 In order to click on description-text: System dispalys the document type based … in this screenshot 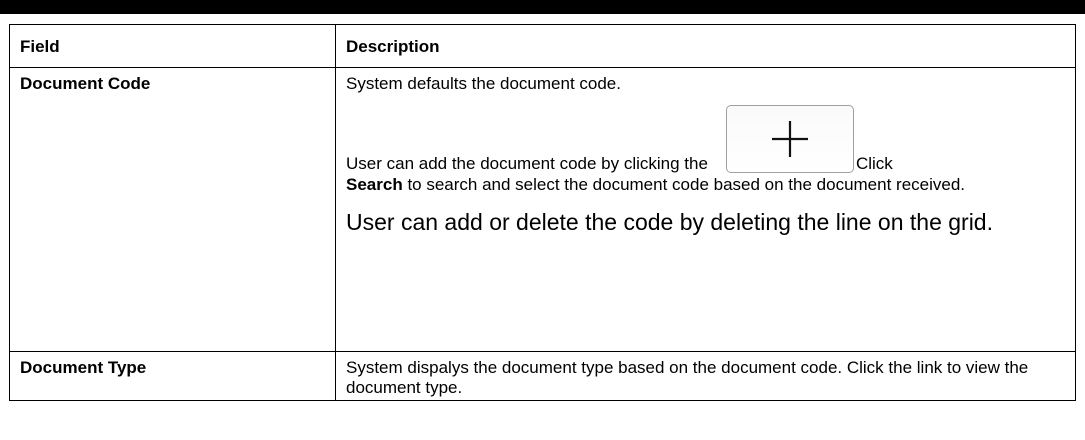, I will do `click(687, 377)`.